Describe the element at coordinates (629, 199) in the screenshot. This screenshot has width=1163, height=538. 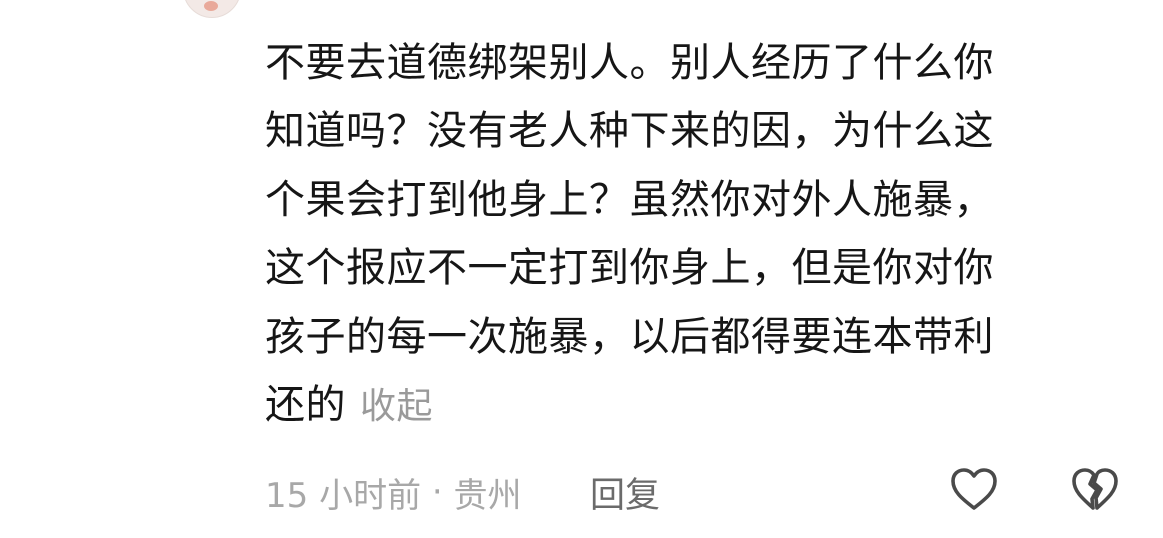
I see `comment-line: 个果会打到他身上？虽然你对外人施暴，` at that location.